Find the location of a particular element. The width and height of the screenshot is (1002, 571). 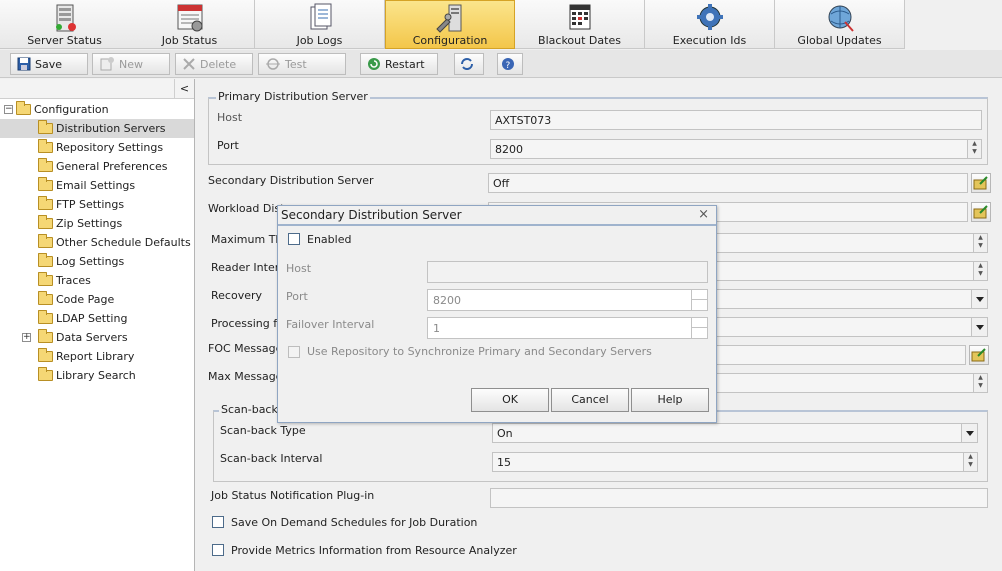

expand-expander-icon: + is located at coordinates (26, 337).